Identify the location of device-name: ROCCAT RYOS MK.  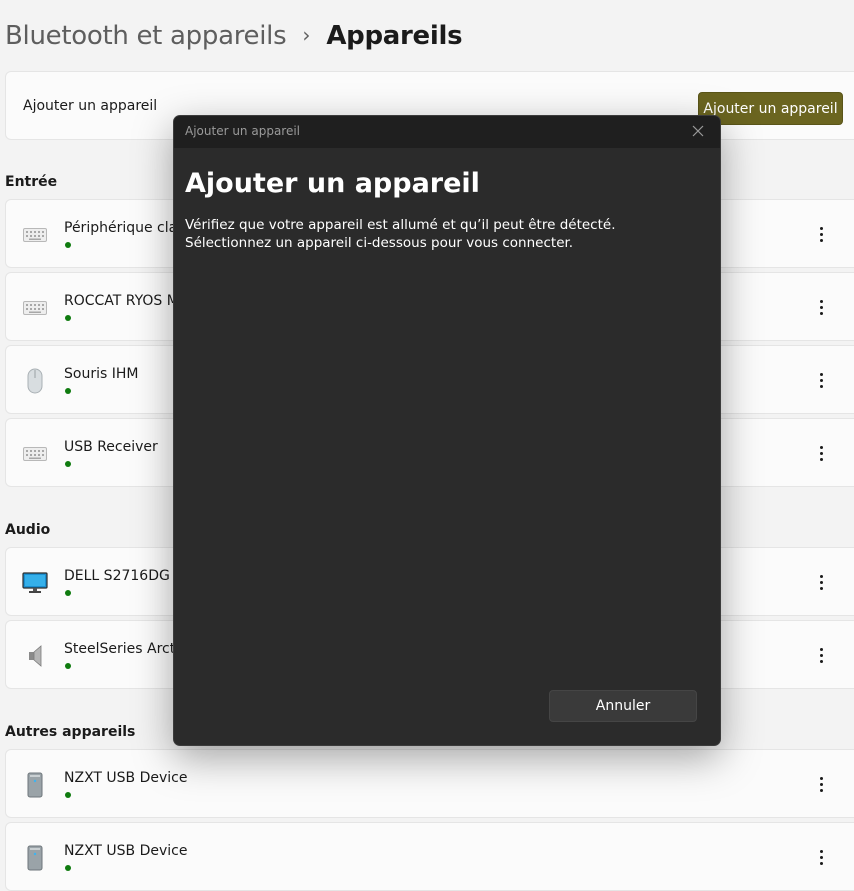
(126, 301).